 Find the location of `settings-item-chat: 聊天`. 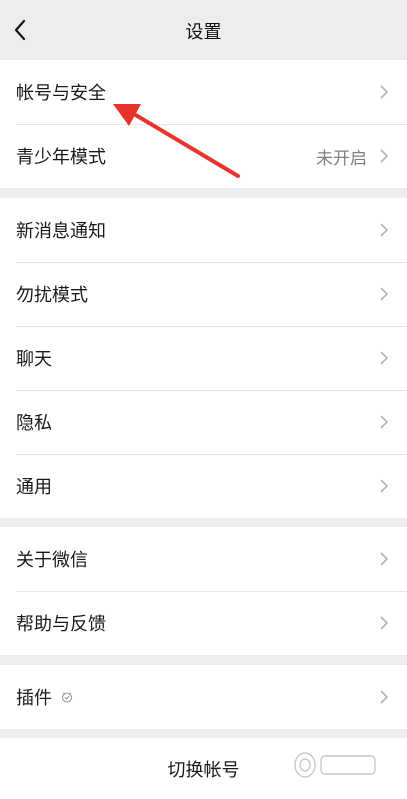

settings-item-chat: 聊天 is located at coordinates (203, 358).